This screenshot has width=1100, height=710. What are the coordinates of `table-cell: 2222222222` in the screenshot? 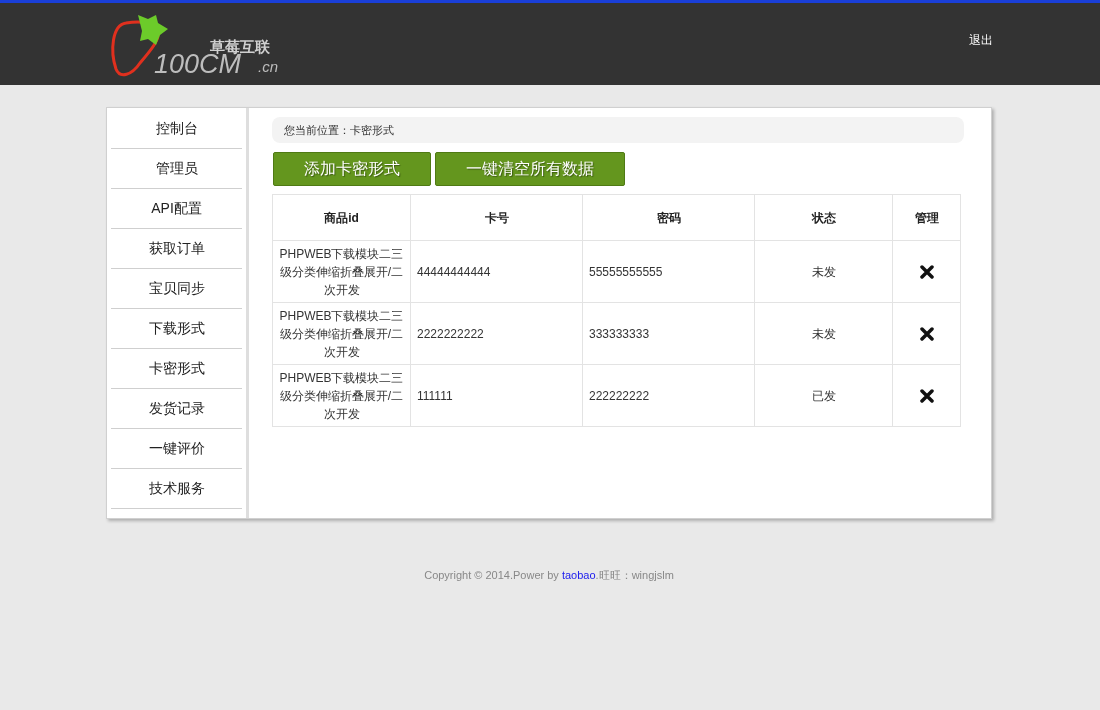 It's located at (496, 333).